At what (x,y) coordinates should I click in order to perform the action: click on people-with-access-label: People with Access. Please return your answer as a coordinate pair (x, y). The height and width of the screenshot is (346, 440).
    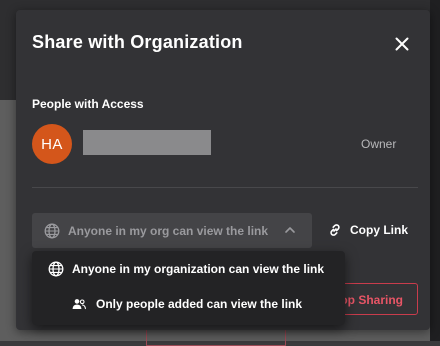
    Looking at the image, I should click on (88, 104).